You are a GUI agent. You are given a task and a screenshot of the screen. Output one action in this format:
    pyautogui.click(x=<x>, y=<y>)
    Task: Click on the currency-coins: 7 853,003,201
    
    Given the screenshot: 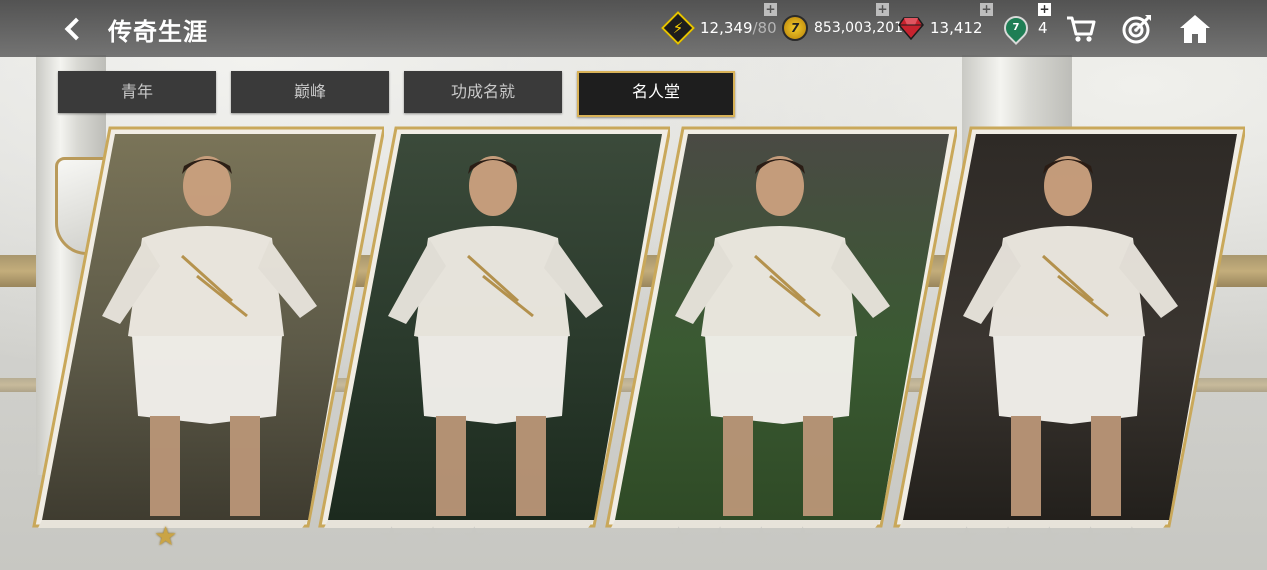 What is the action you would take?
    pyautogui.click(x=842, y=28)
    